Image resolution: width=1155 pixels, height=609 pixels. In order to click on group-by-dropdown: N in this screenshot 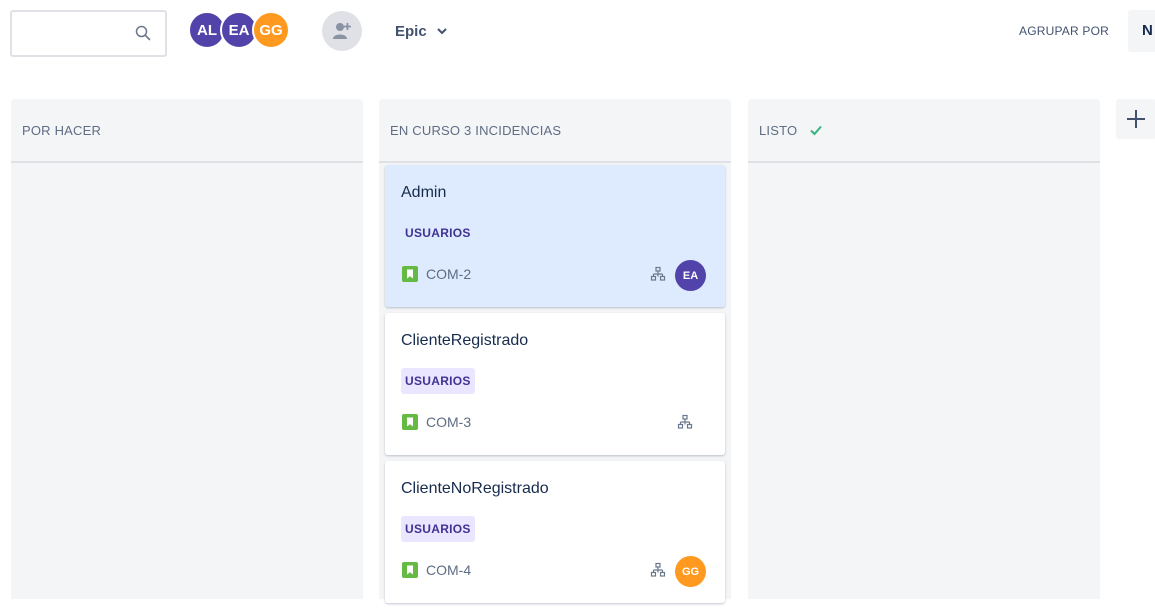, I will do `click(1141, 31)`.